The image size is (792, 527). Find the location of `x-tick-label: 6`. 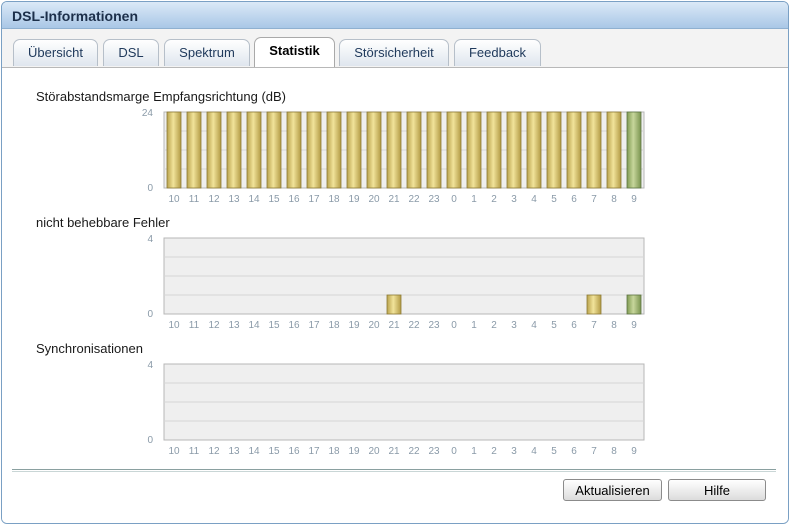

x-tick-label: 6 is located at coordinates (574, 325).